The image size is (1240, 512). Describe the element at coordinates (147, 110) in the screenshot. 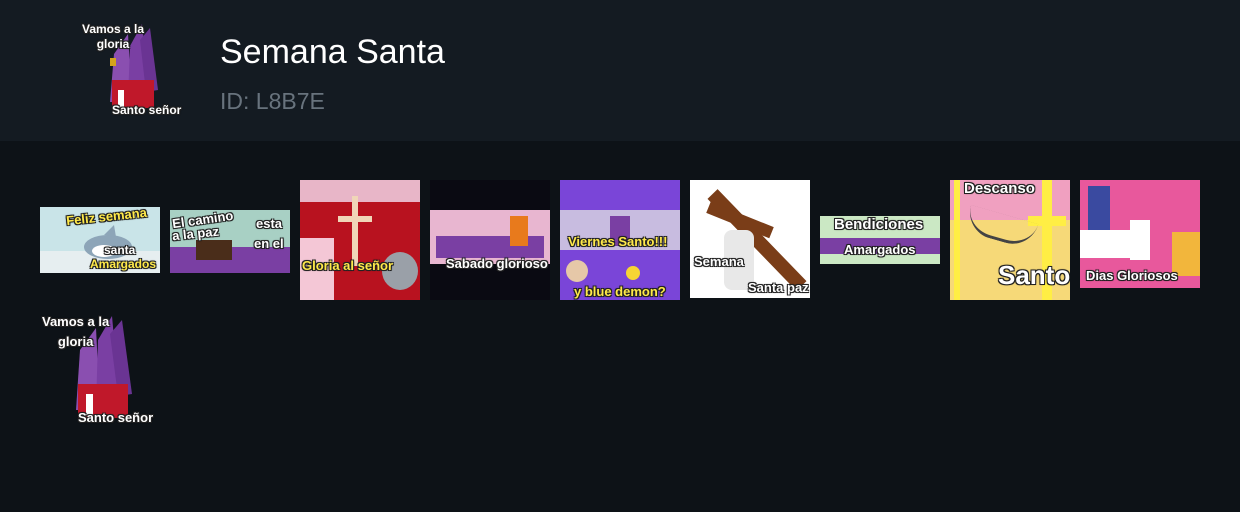

I see `pack-icon-caption-bottom: Santo señor` at that location.